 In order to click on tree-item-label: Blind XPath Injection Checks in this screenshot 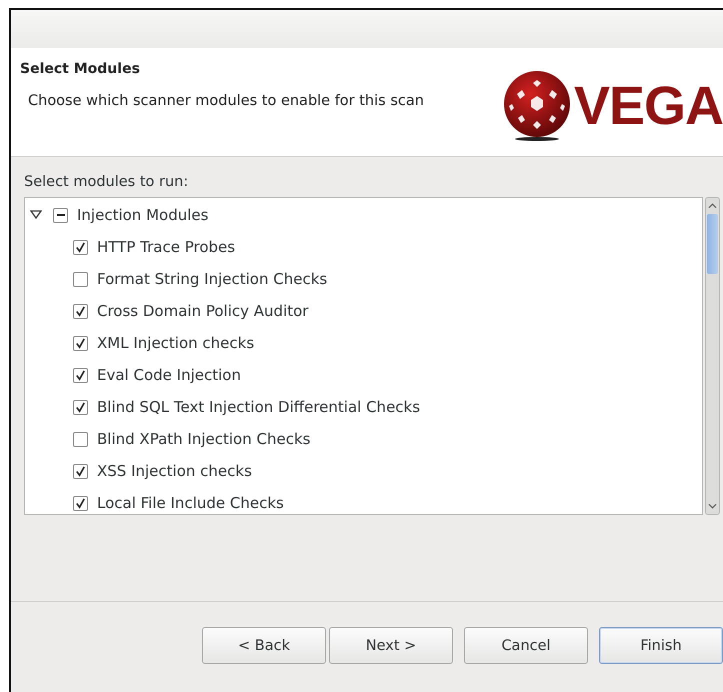, I will do `click(203, 439)`.